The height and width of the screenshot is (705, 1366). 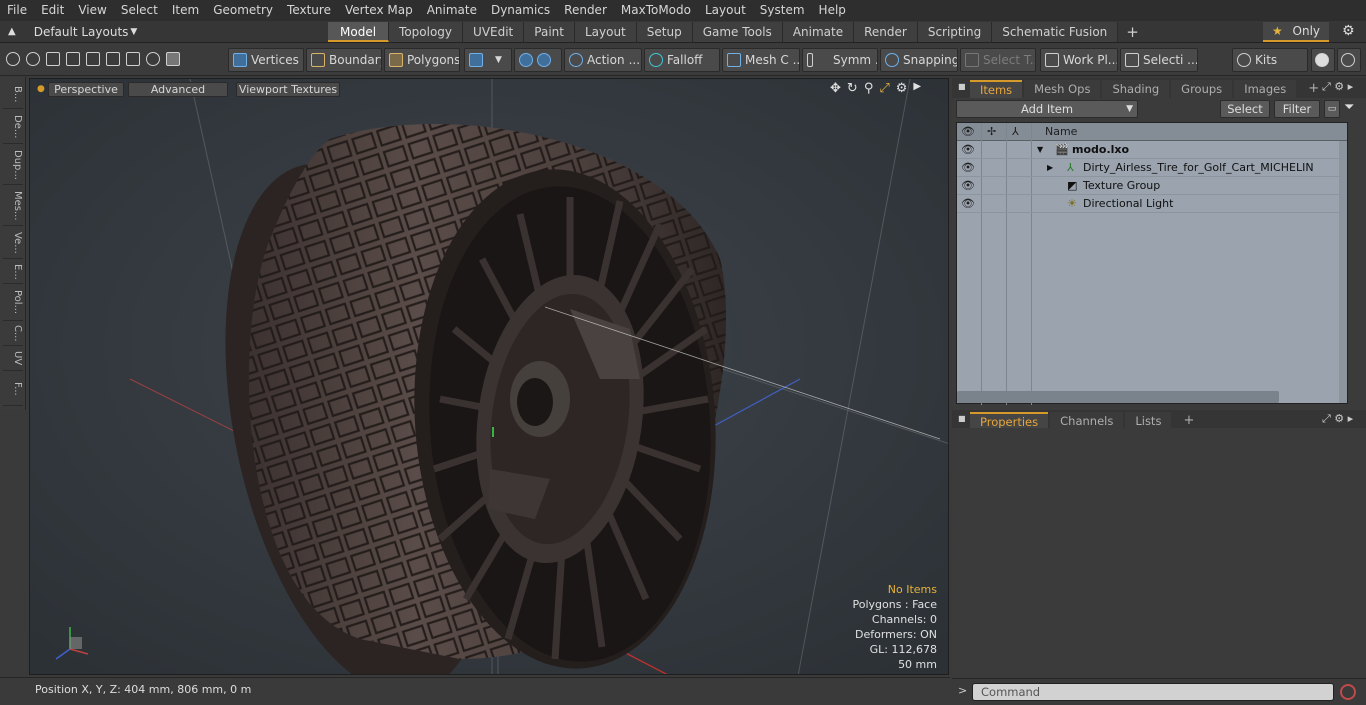 What do you see at coordinates (1136, 89) in the screenshot?
I see `tab-shading: Shading` at bounding box center [1136, 89].